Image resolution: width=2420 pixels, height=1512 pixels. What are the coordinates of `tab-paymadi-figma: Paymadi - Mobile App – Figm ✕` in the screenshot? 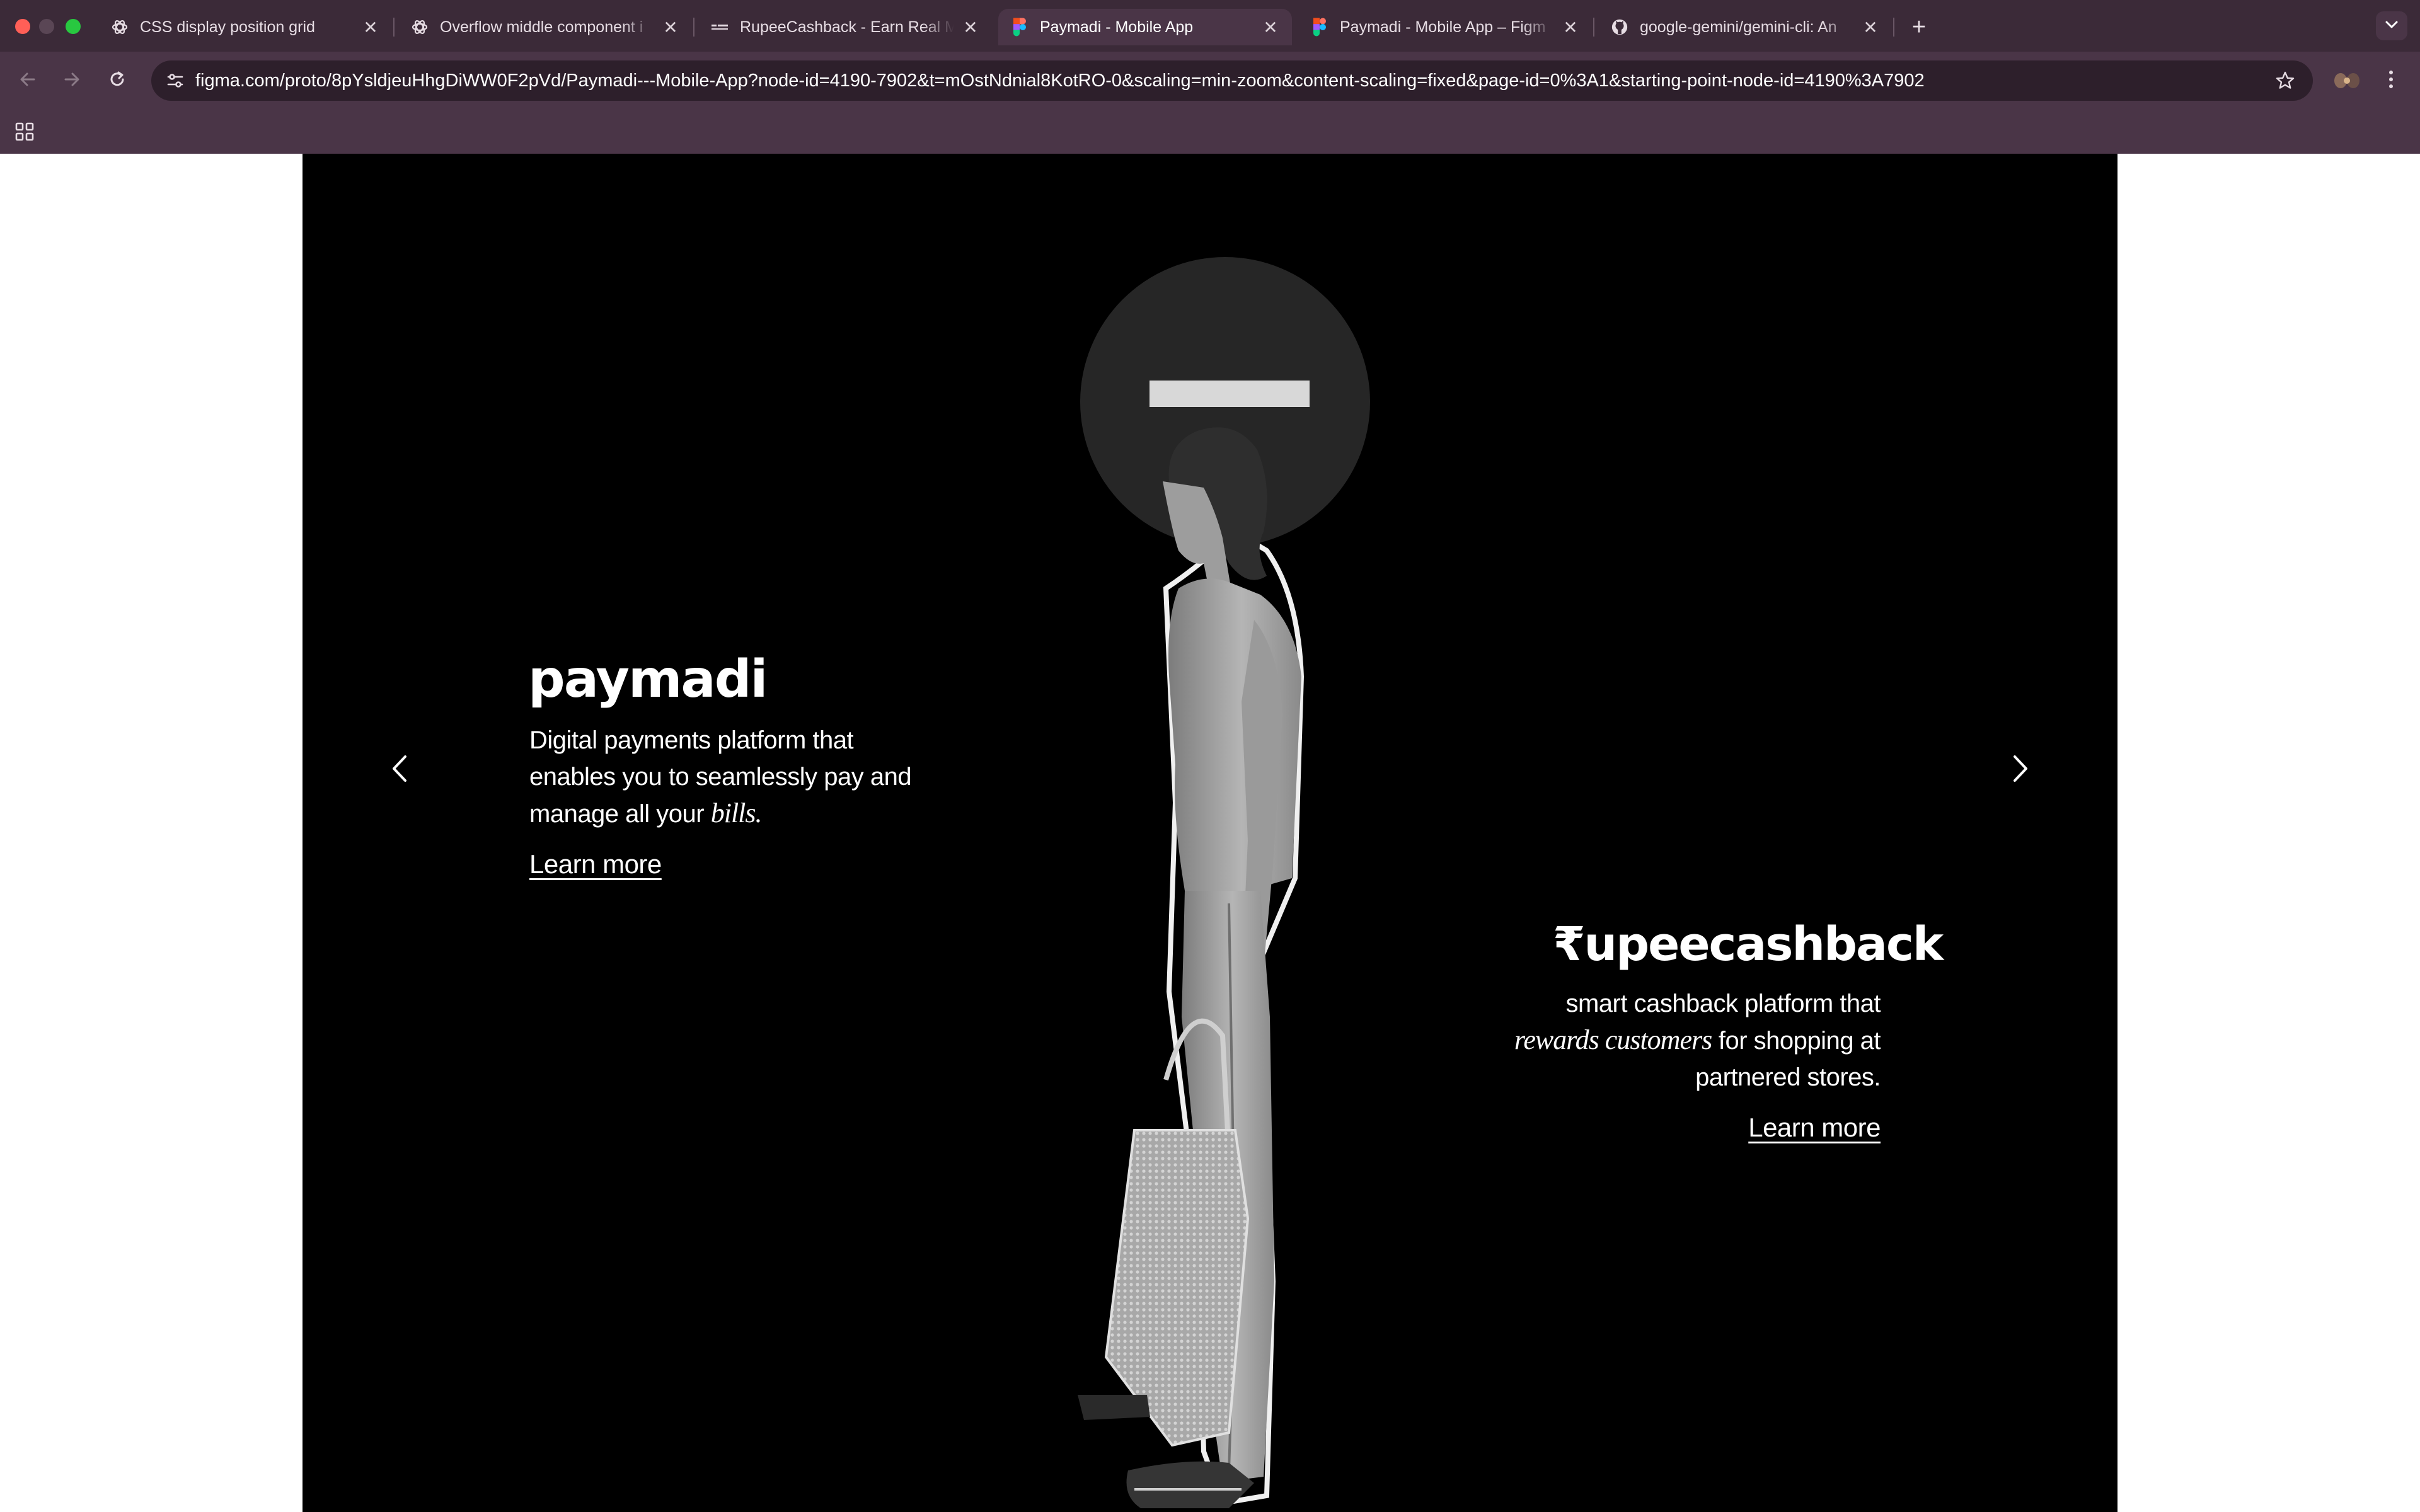 It's located at (1445, 27).